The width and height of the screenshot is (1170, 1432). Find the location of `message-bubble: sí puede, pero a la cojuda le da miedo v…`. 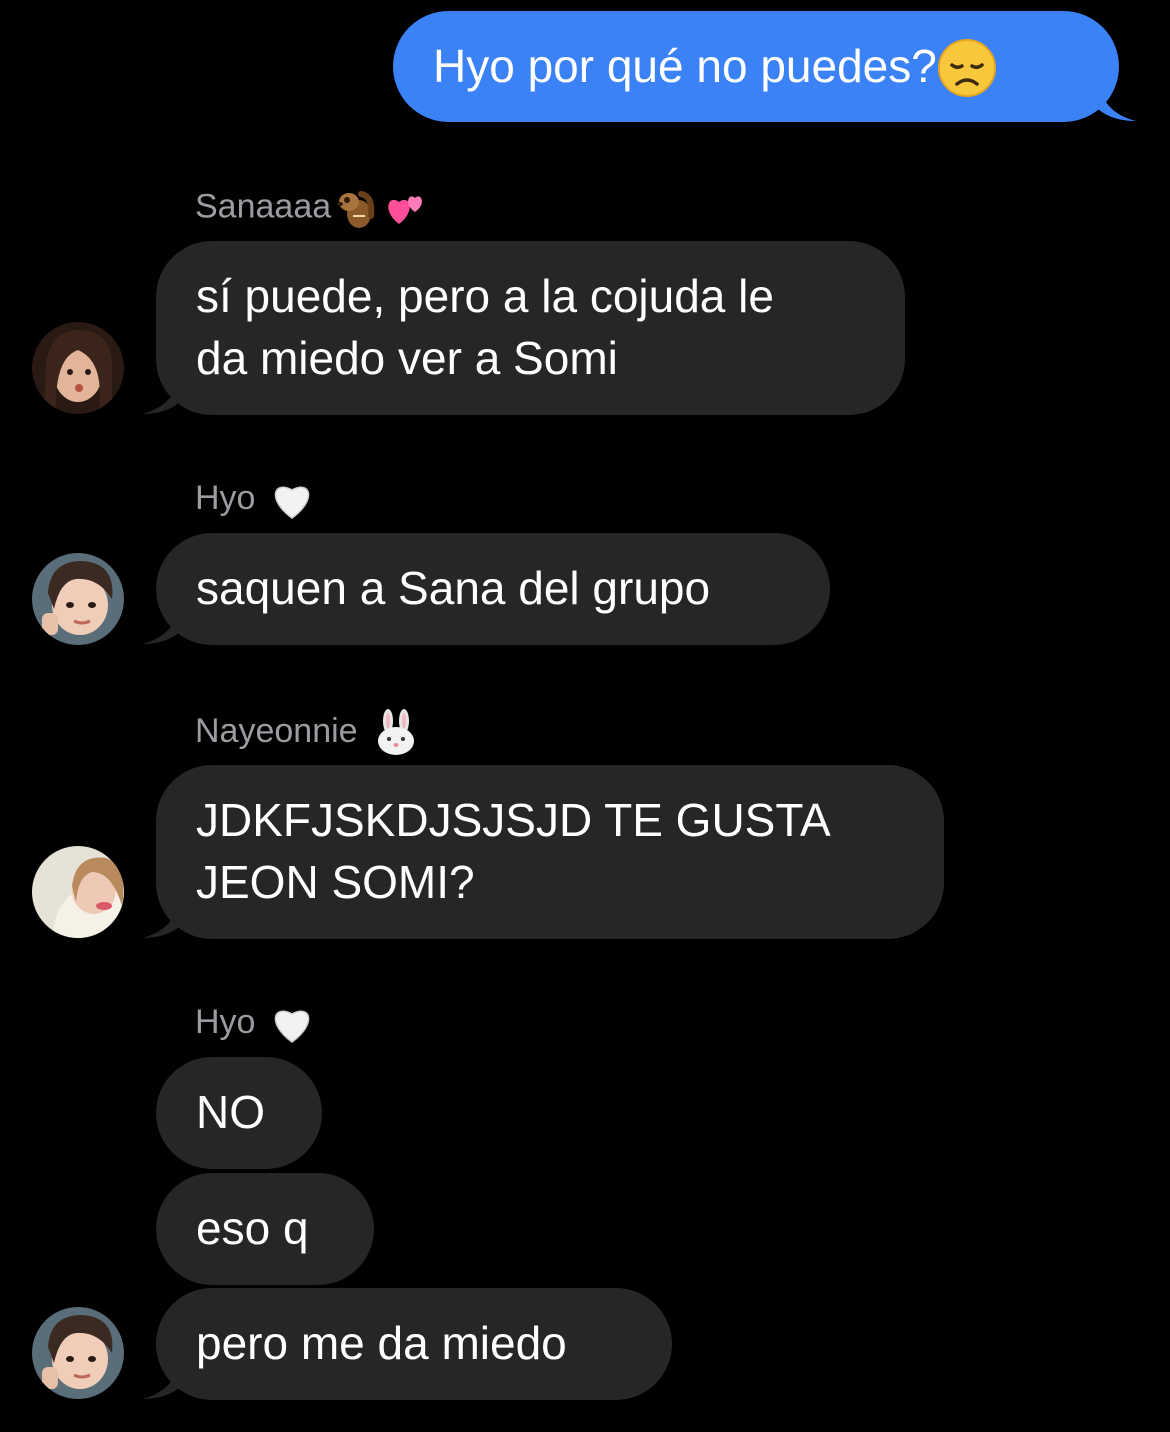

message-bubble: sí puede, pero a la cojuda le da miedo v… is located at coordinates (530, 328).